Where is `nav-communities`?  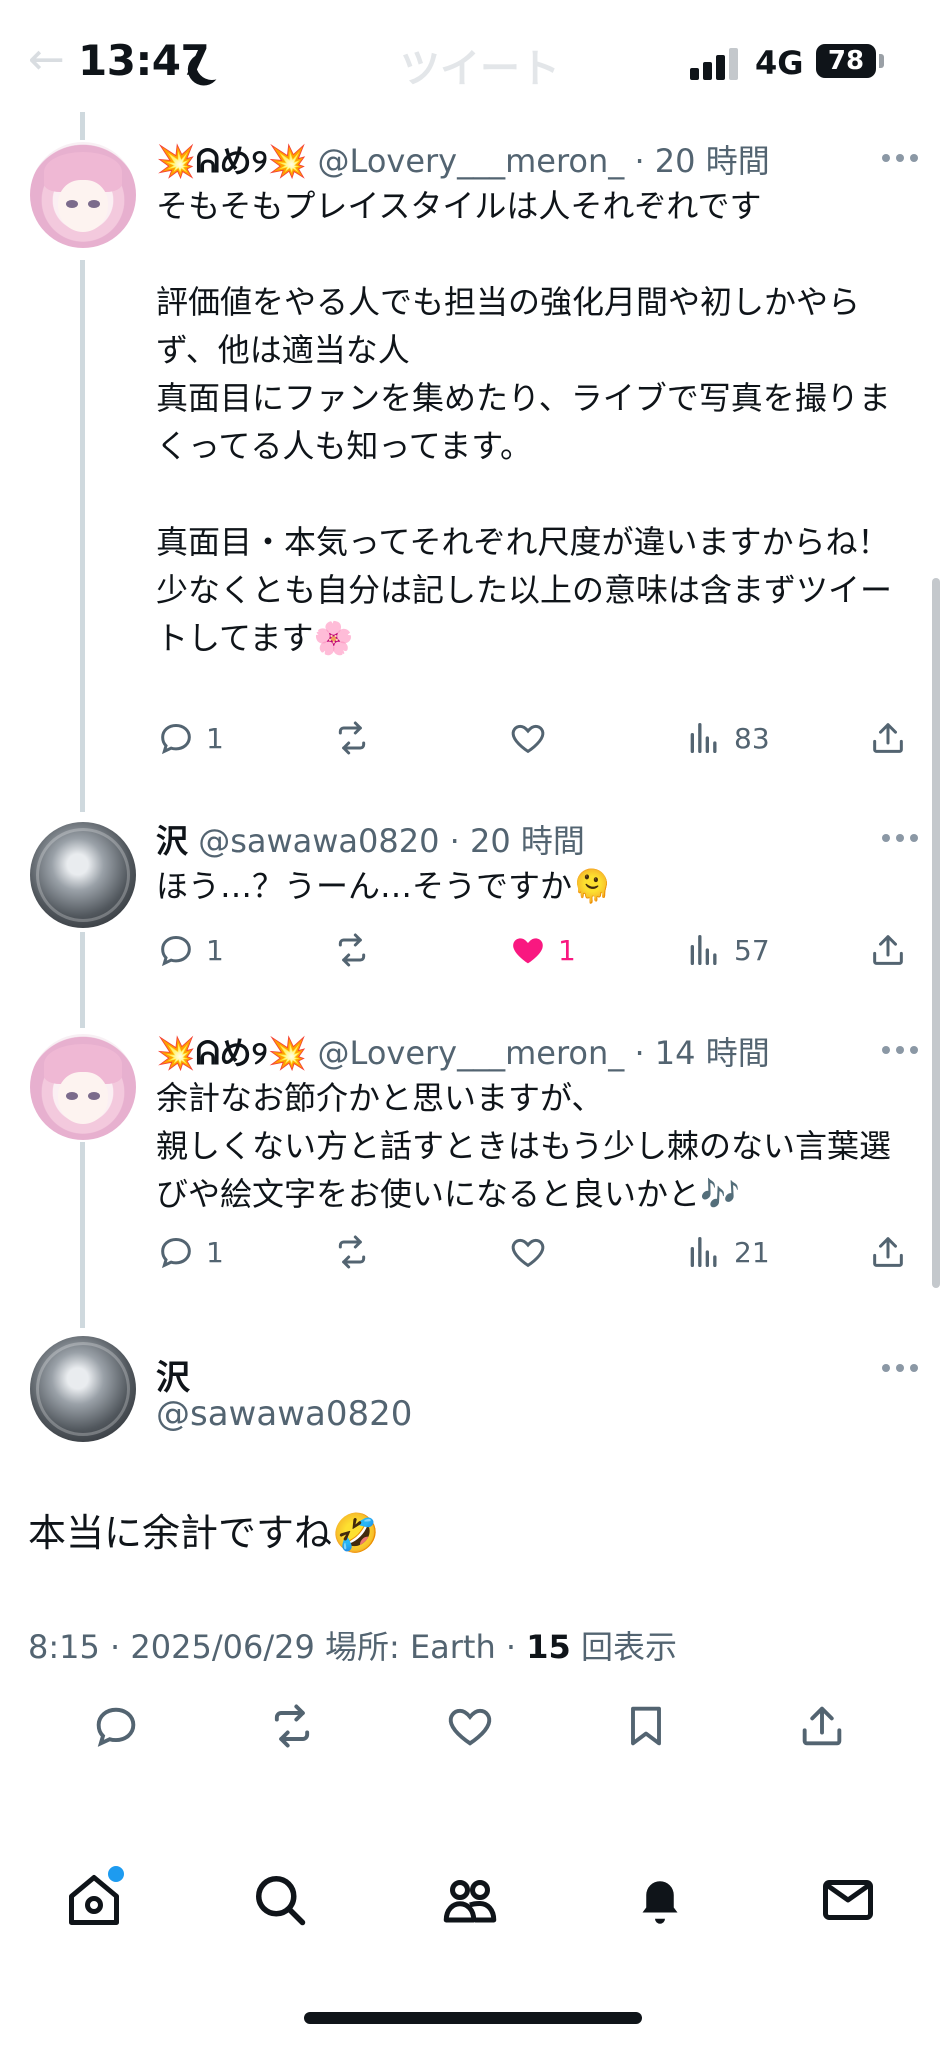
nav-communities is located at coordinates (472, 1902).